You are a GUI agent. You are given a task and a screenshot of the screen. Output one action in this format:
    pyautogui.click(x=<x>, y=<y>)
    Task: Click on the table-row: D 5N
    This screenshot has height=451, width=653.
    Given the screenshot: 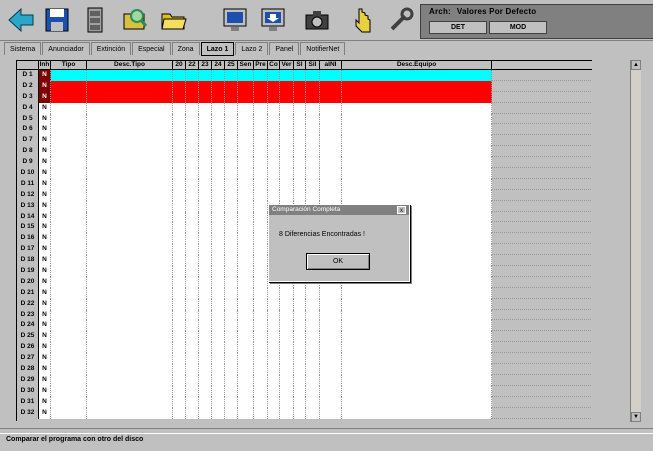 What is the action you would take?
    pyautogui.click(x=305, y=119)
    